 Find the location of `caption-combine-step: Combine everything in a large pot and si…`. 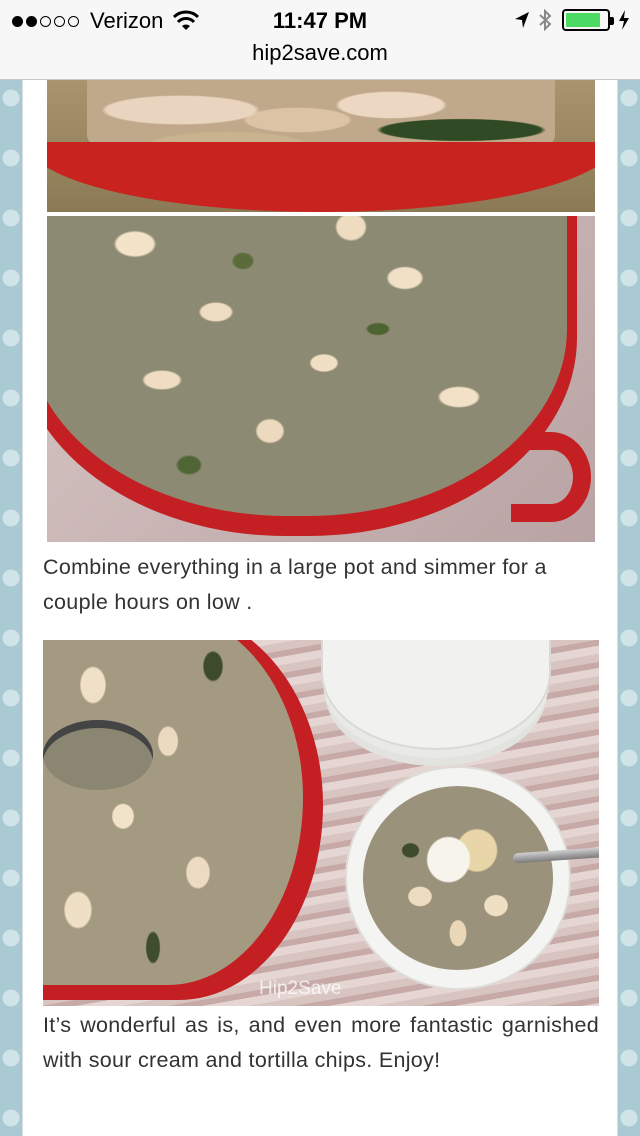

caption-combine-step: Combine everything in a large pot and si… is located at coordinates (295, 584).